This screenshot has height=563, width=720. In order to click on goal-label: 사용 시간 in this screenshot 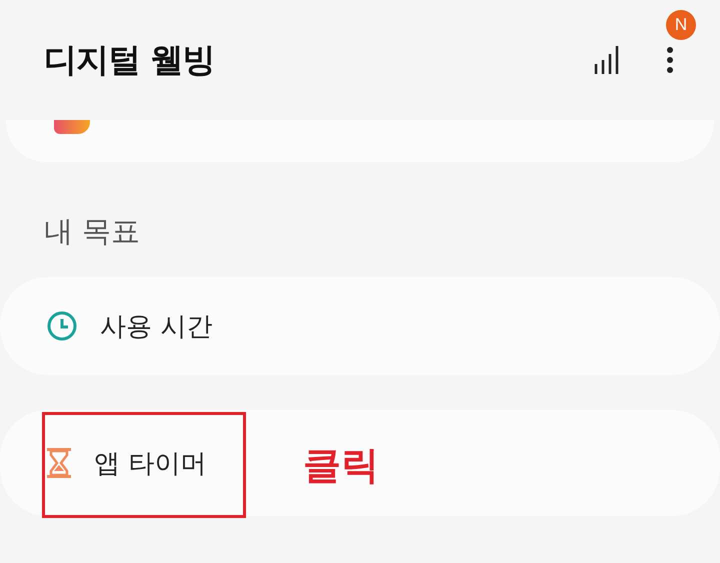, I will do `click(156, 327)`.